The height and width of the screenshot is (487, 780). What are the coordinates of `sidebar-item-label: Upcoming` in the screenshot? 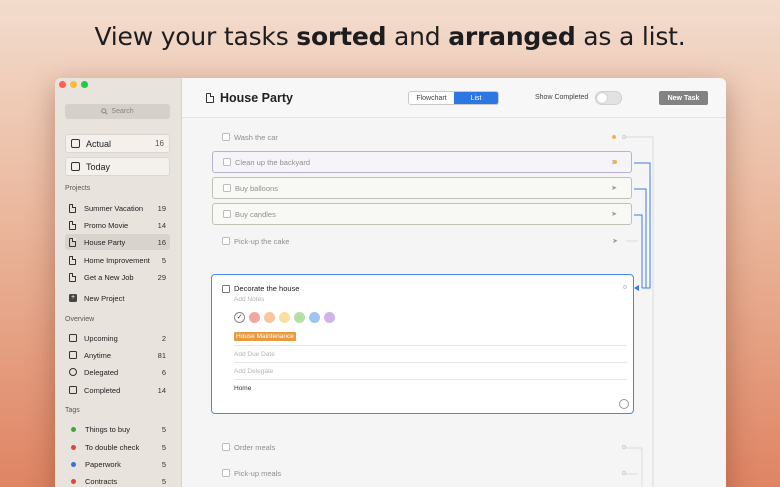 It's located at (101, 338).